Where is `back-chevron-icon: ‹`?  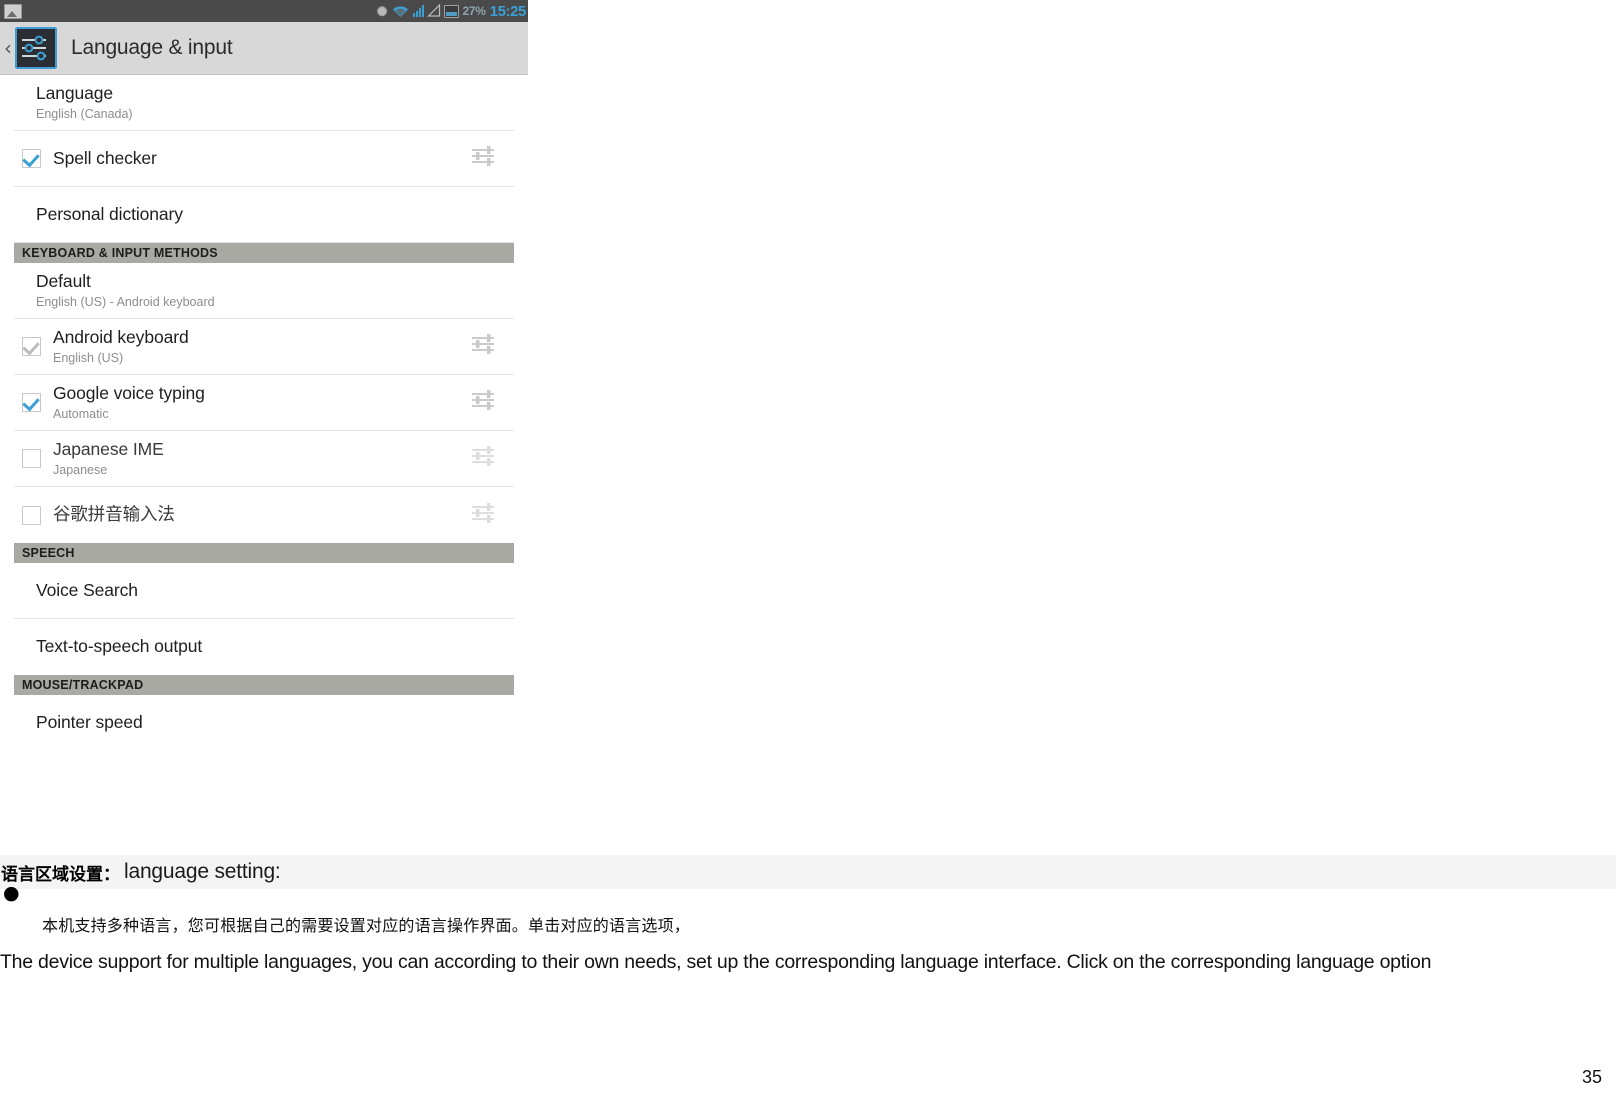 back-chevron-icon: ‹ is located at coordinates (8, 48).